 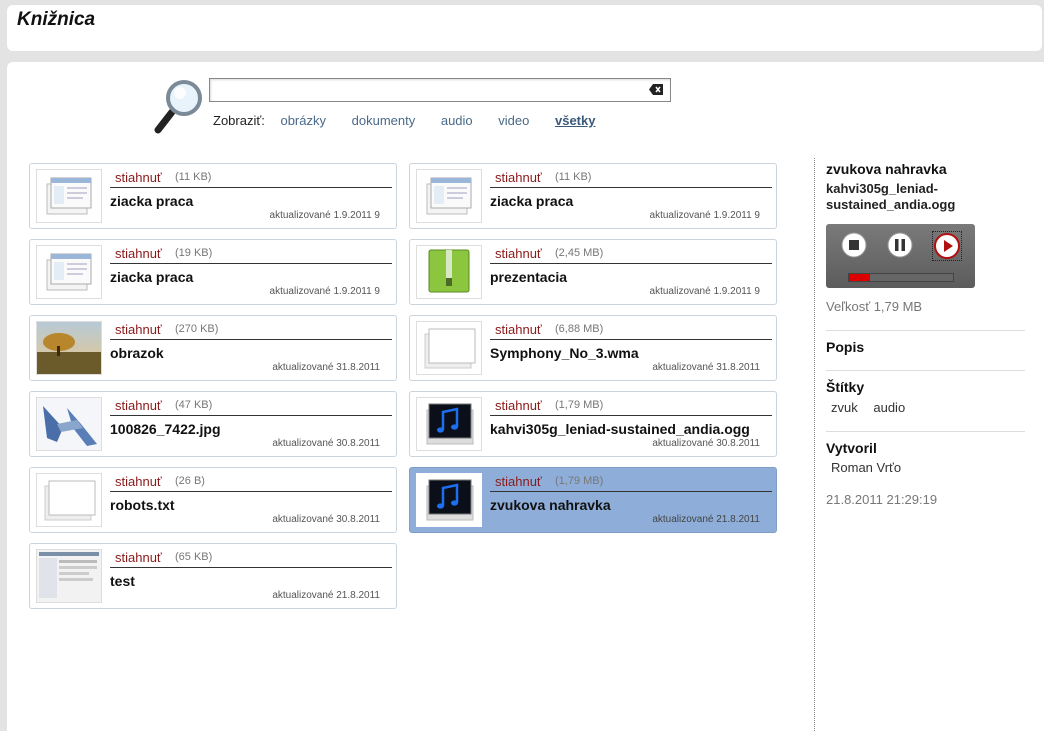 I want to click on file-name: Symphony_No_3.wma, so click(x=564, y=353).